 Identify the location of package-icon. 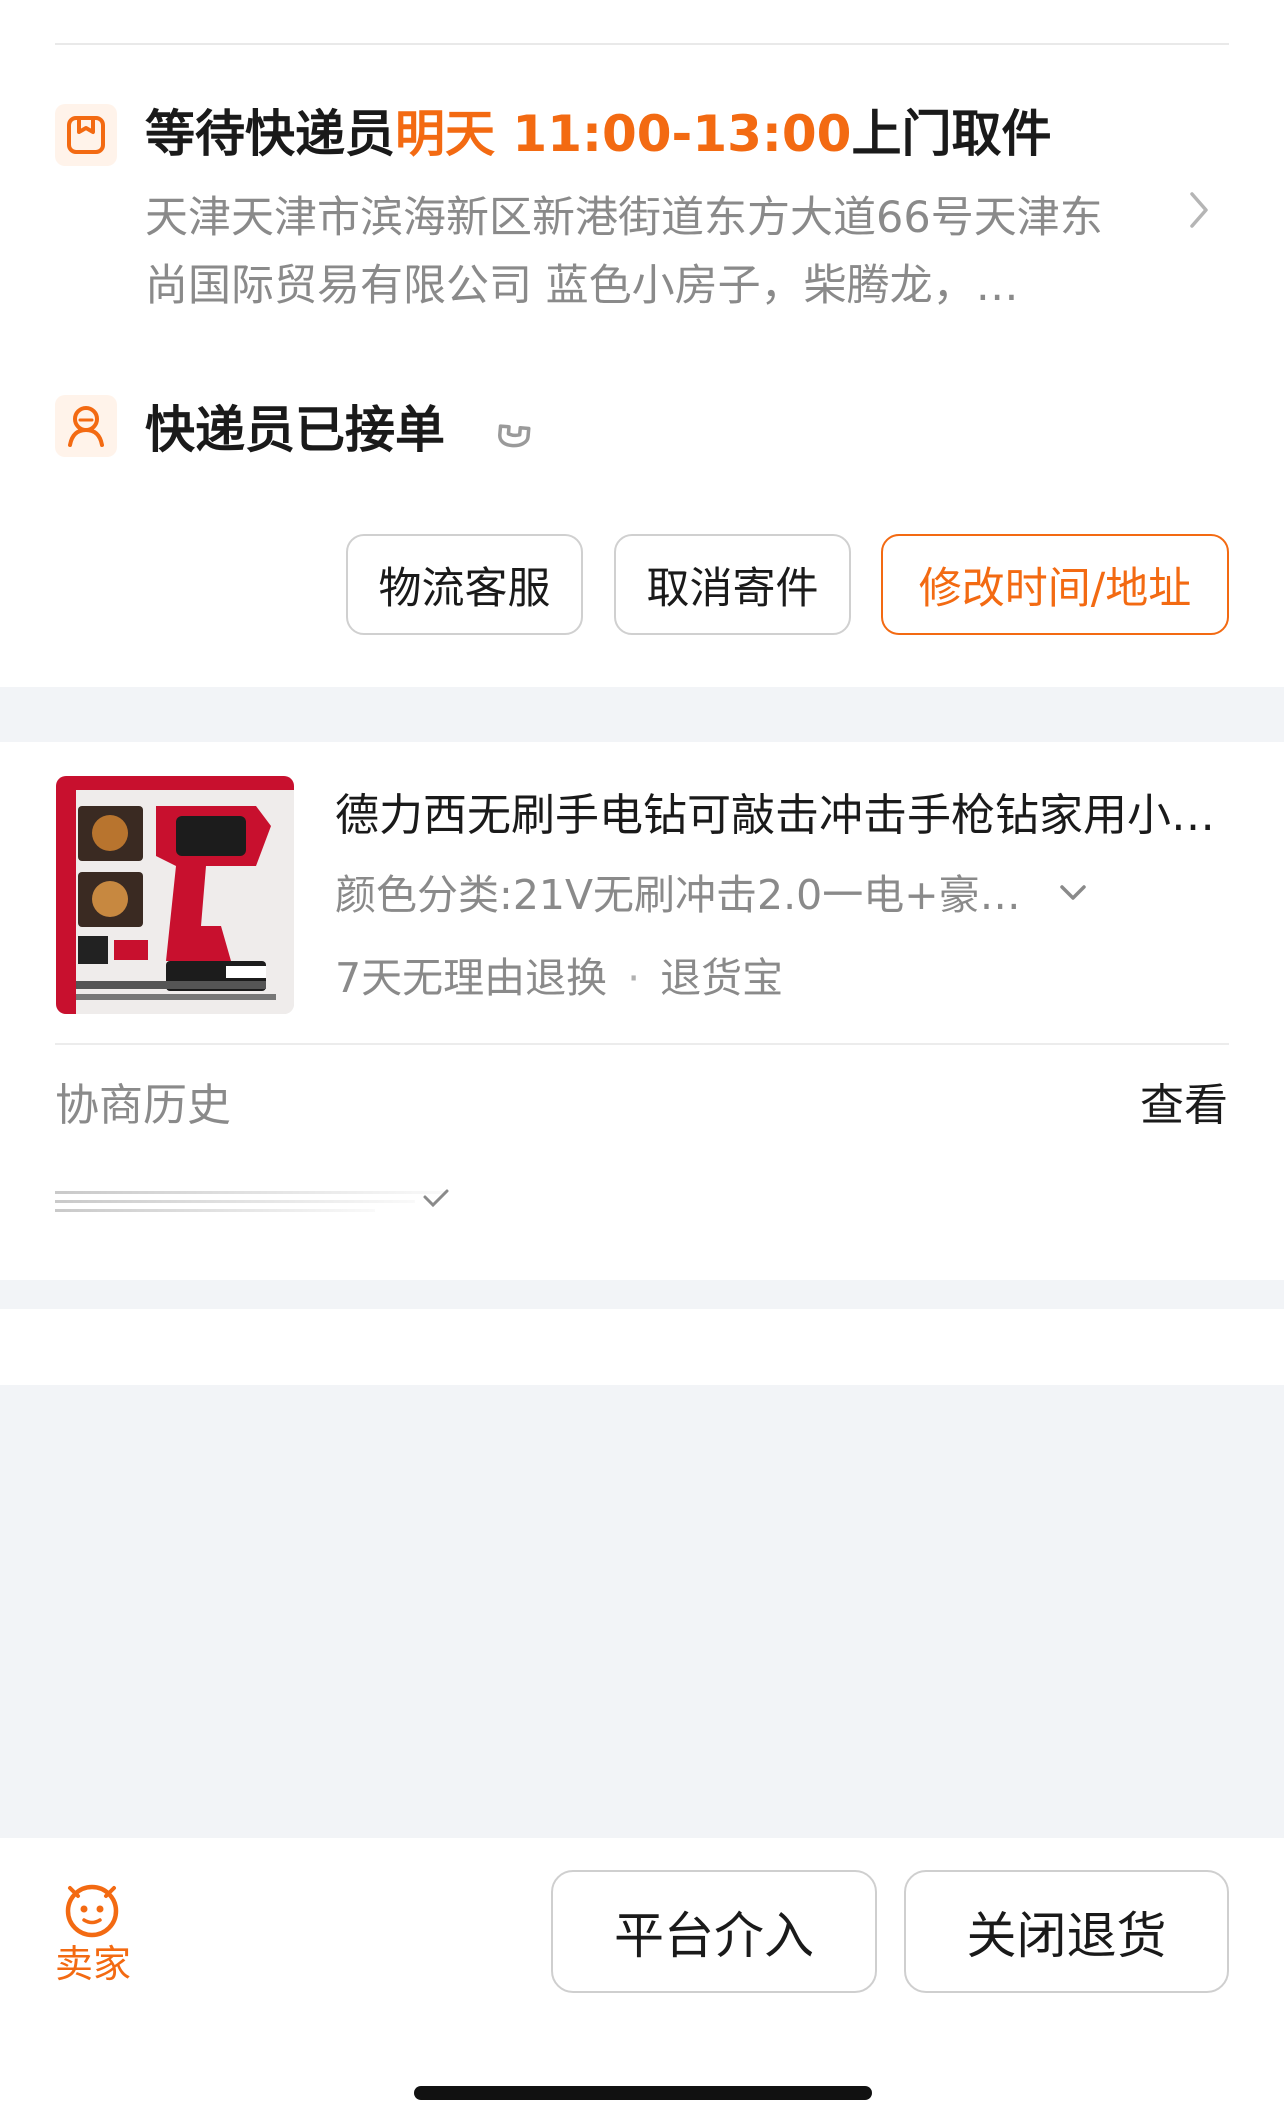
(86, 135).